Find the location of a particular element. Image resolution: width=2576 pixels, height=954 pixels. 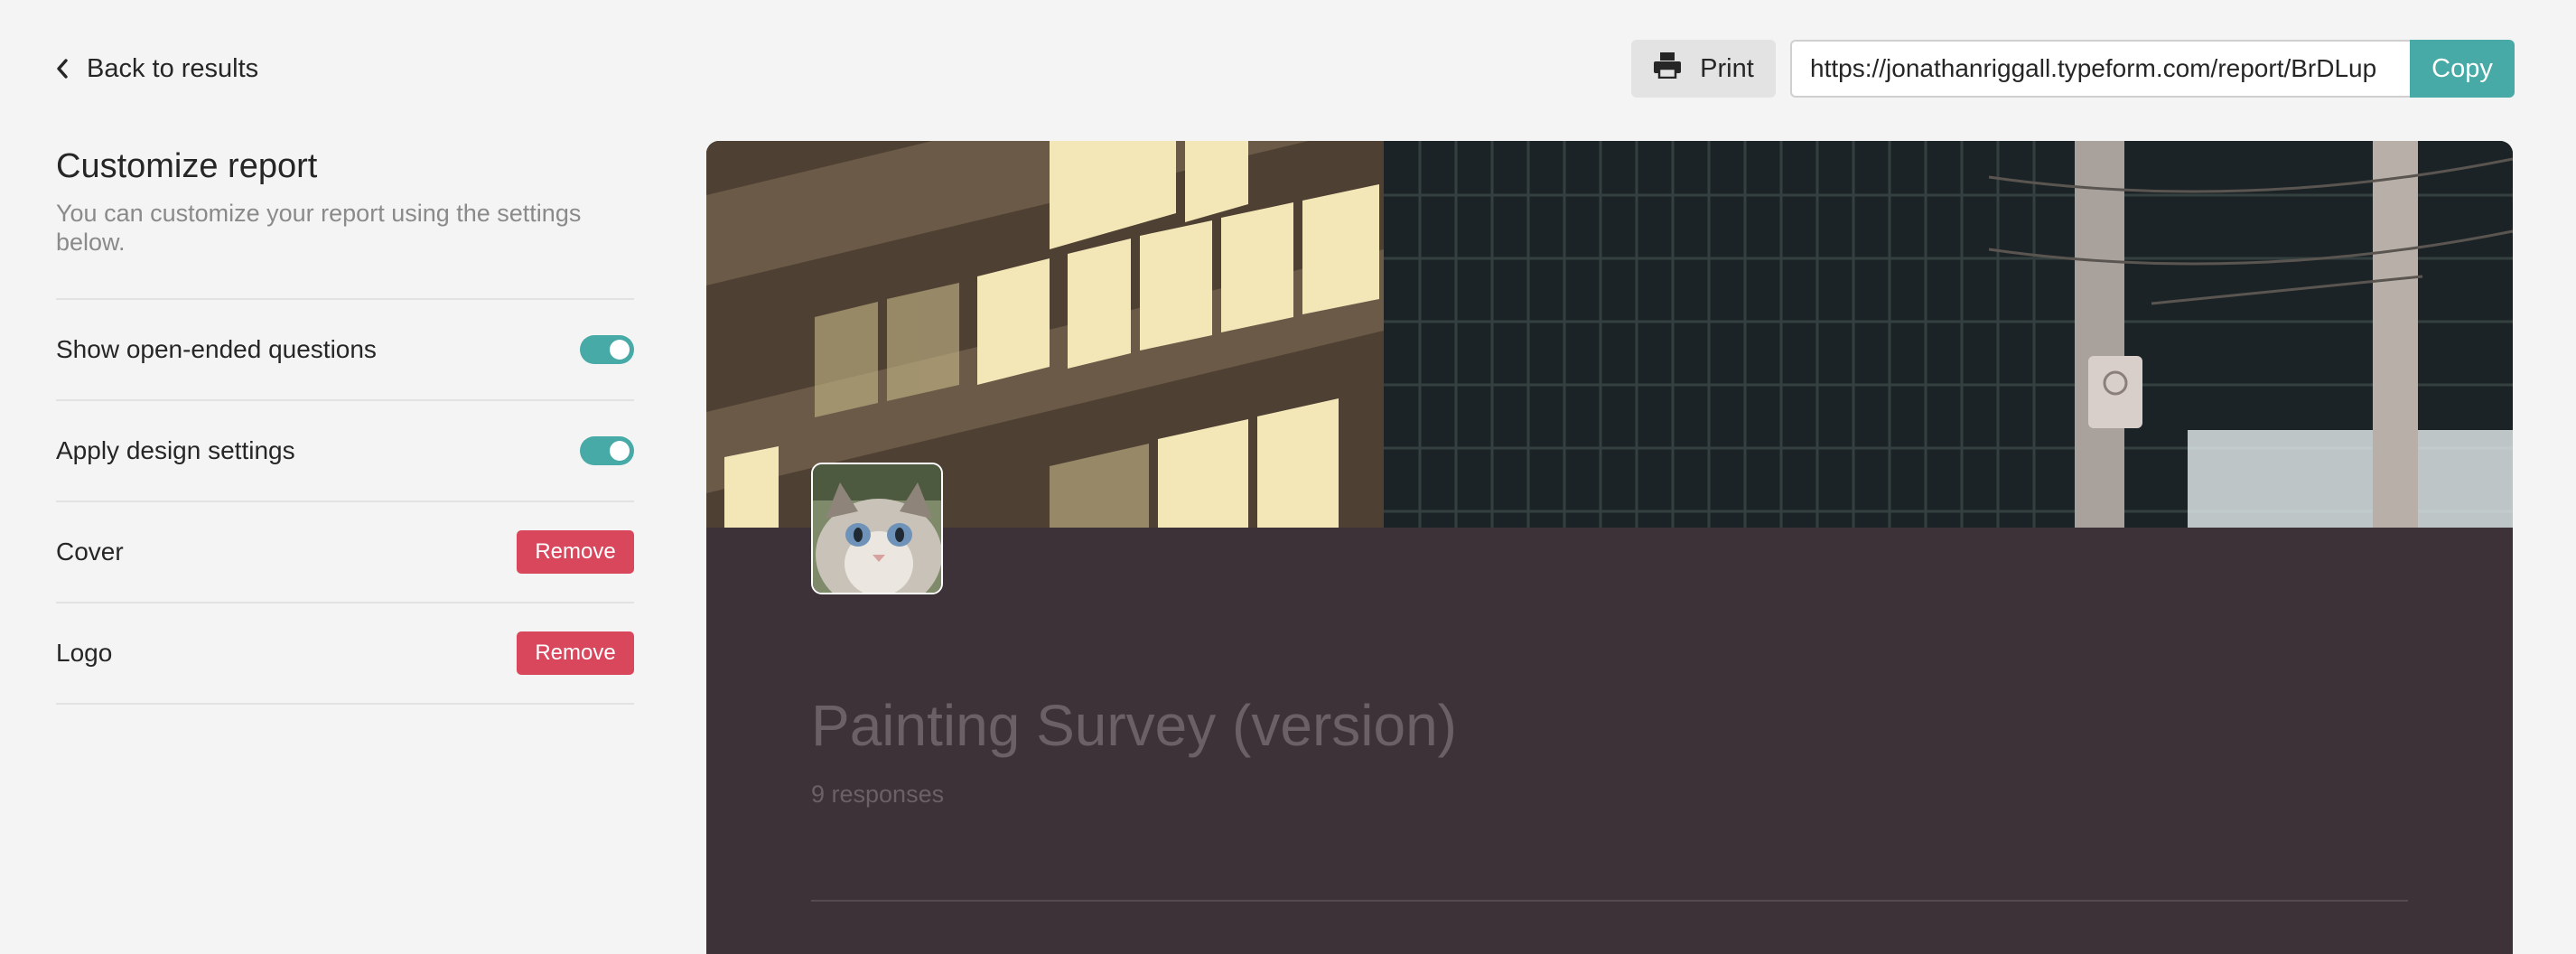

print-label: Print is located at coordinates (1727, 68).